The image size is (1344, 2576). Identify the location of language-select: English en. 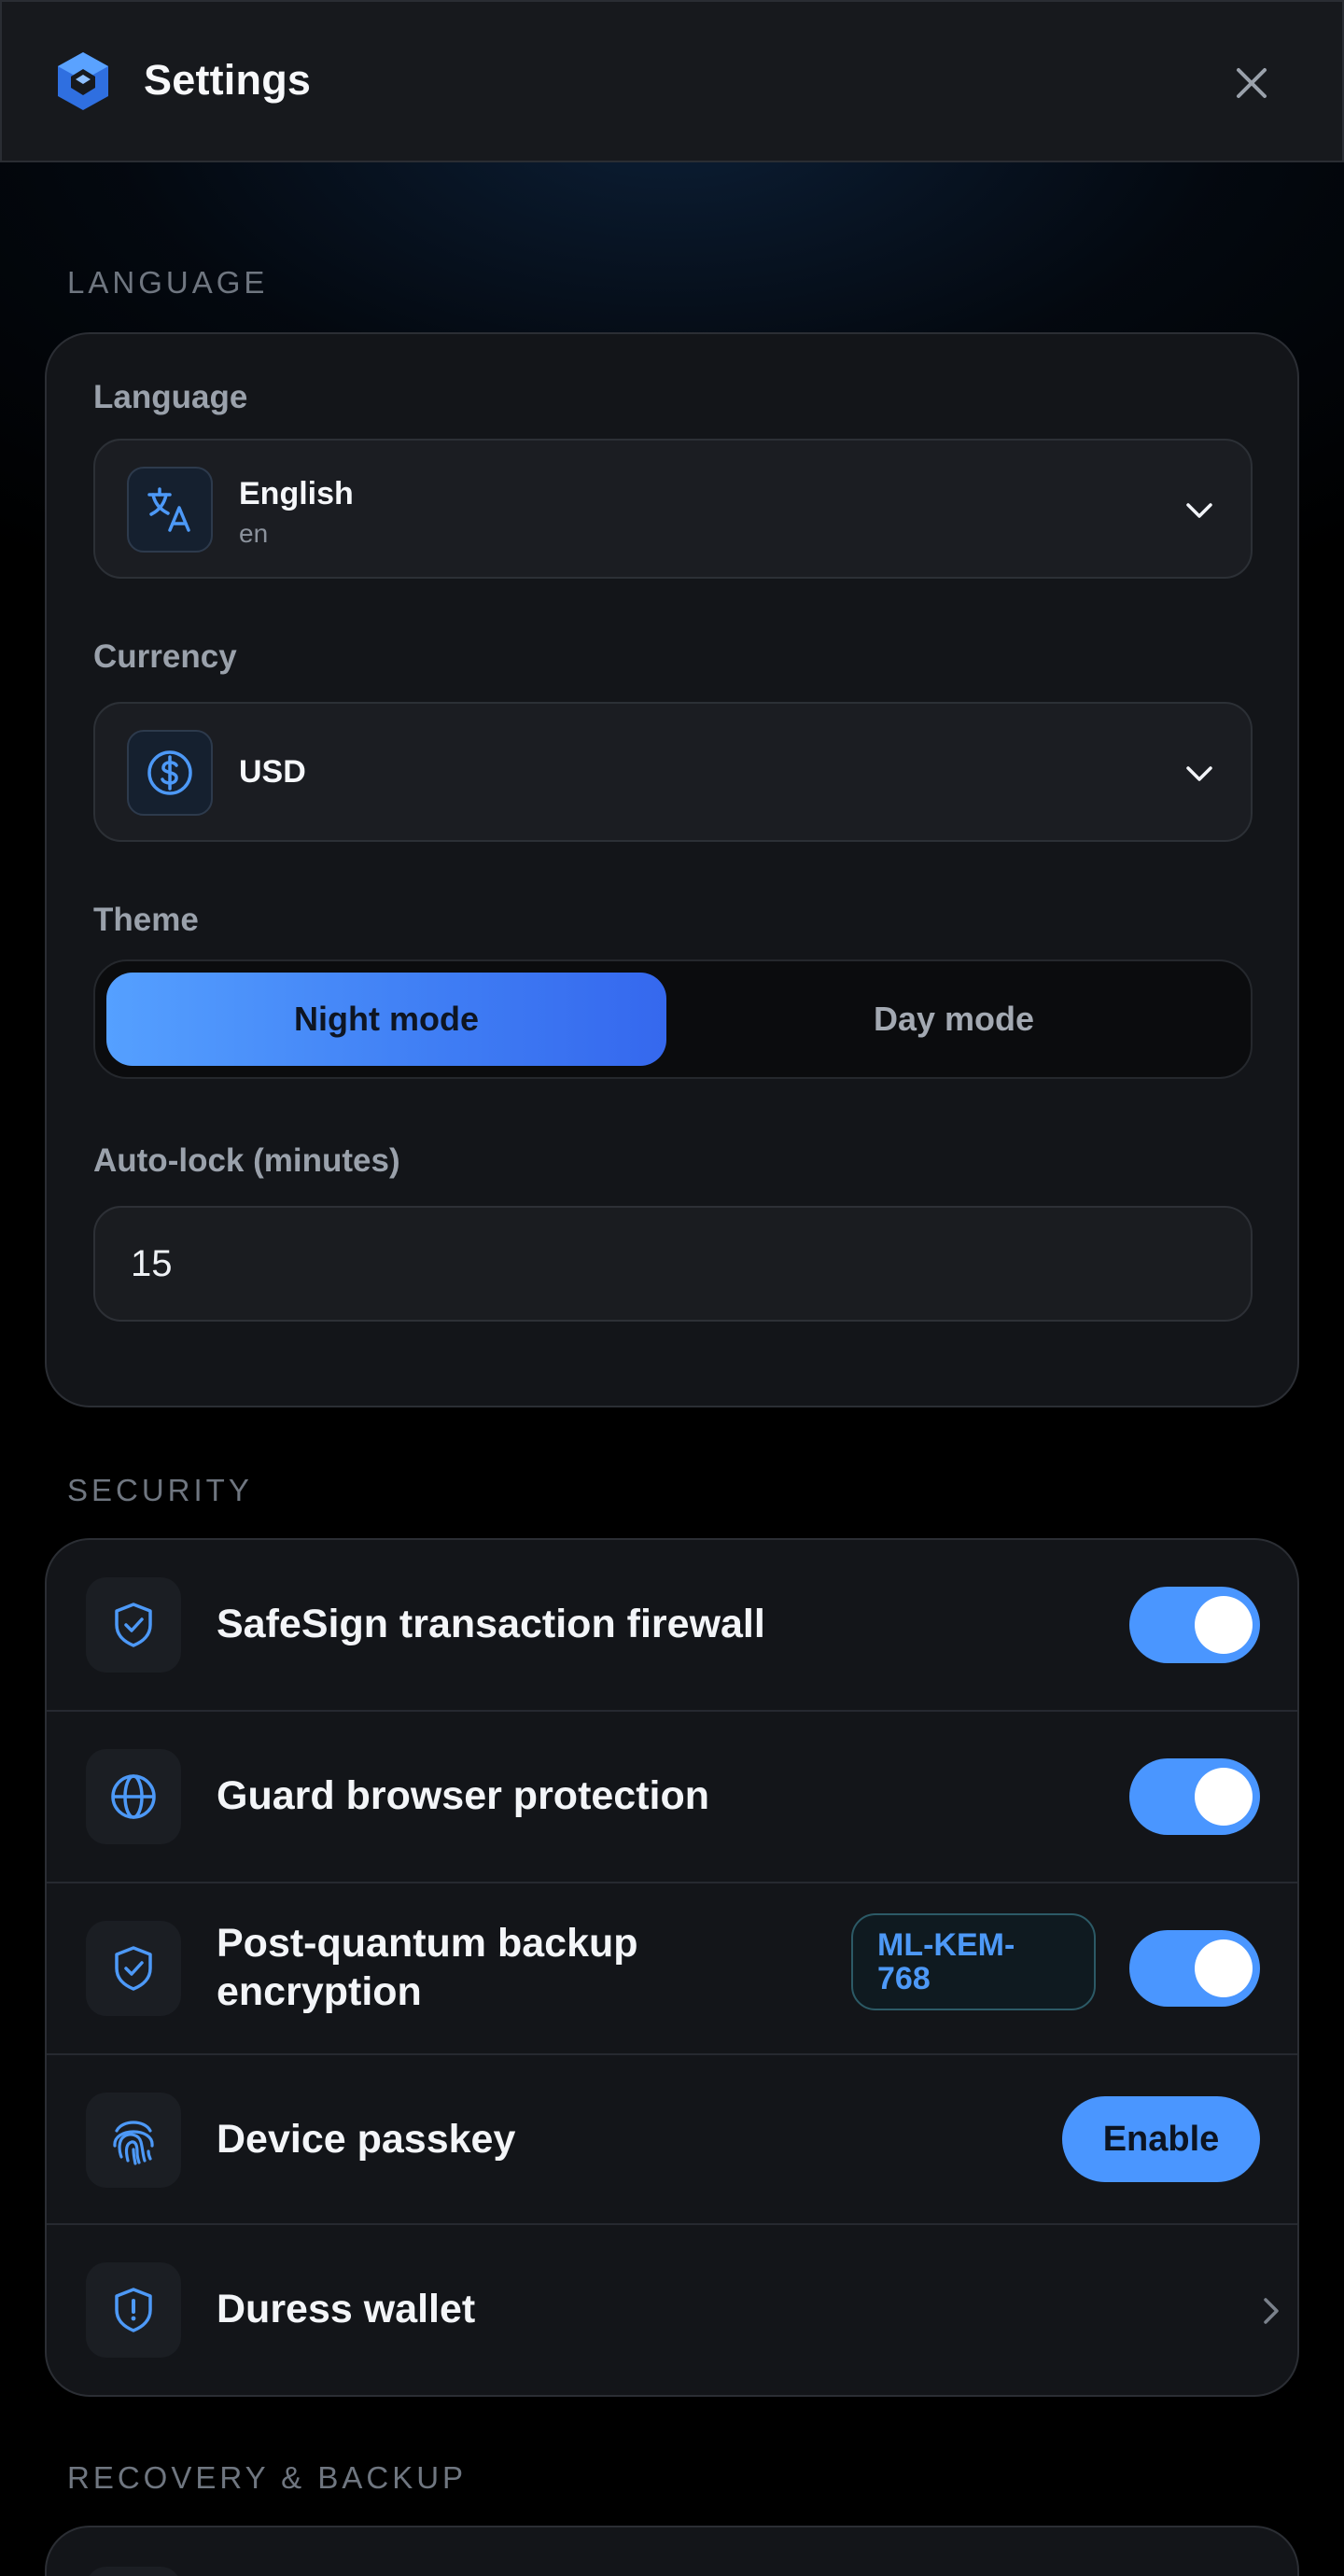
(673, 509).